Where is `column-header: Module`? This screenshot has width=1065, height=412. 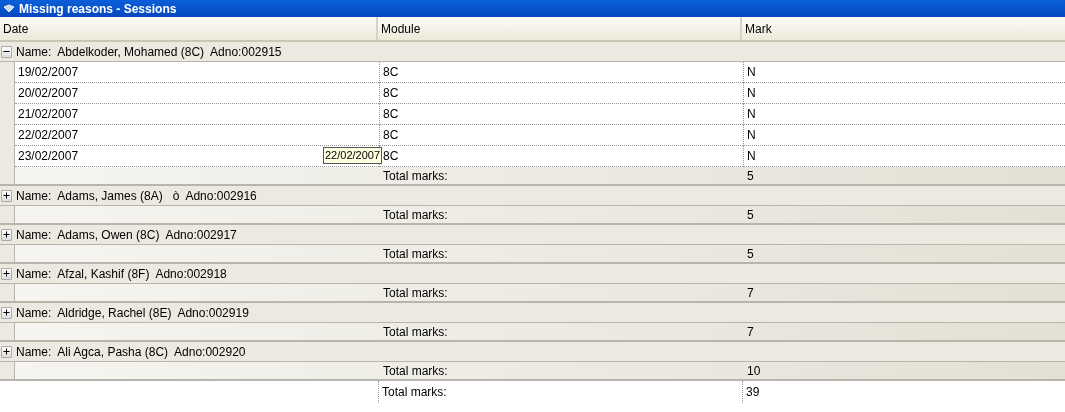 column-header: Module is located at coordinates (560, 28).